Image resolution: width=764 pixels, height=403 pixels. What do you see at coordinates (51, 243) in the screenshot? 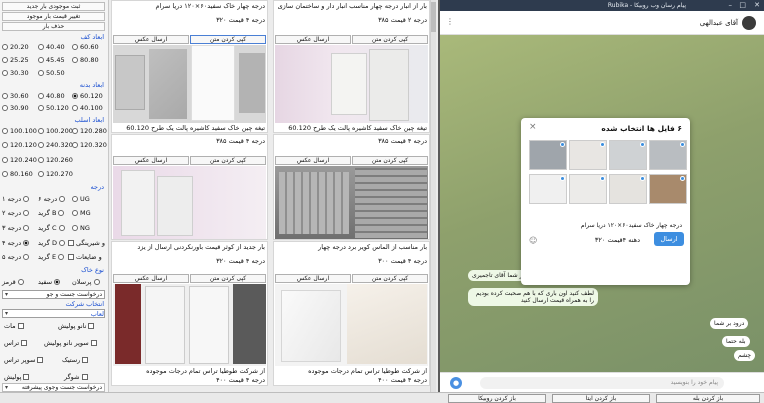
I see `grade-option: گرید D` at bounding box center [51, 243].